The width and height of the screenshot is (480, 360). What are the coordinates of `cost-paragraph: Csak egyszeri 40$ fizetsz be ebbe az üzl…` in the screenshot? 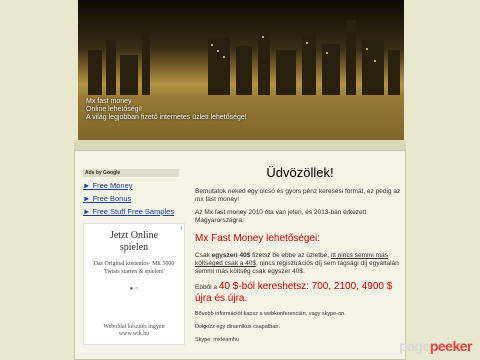 It's located at (300, 264).